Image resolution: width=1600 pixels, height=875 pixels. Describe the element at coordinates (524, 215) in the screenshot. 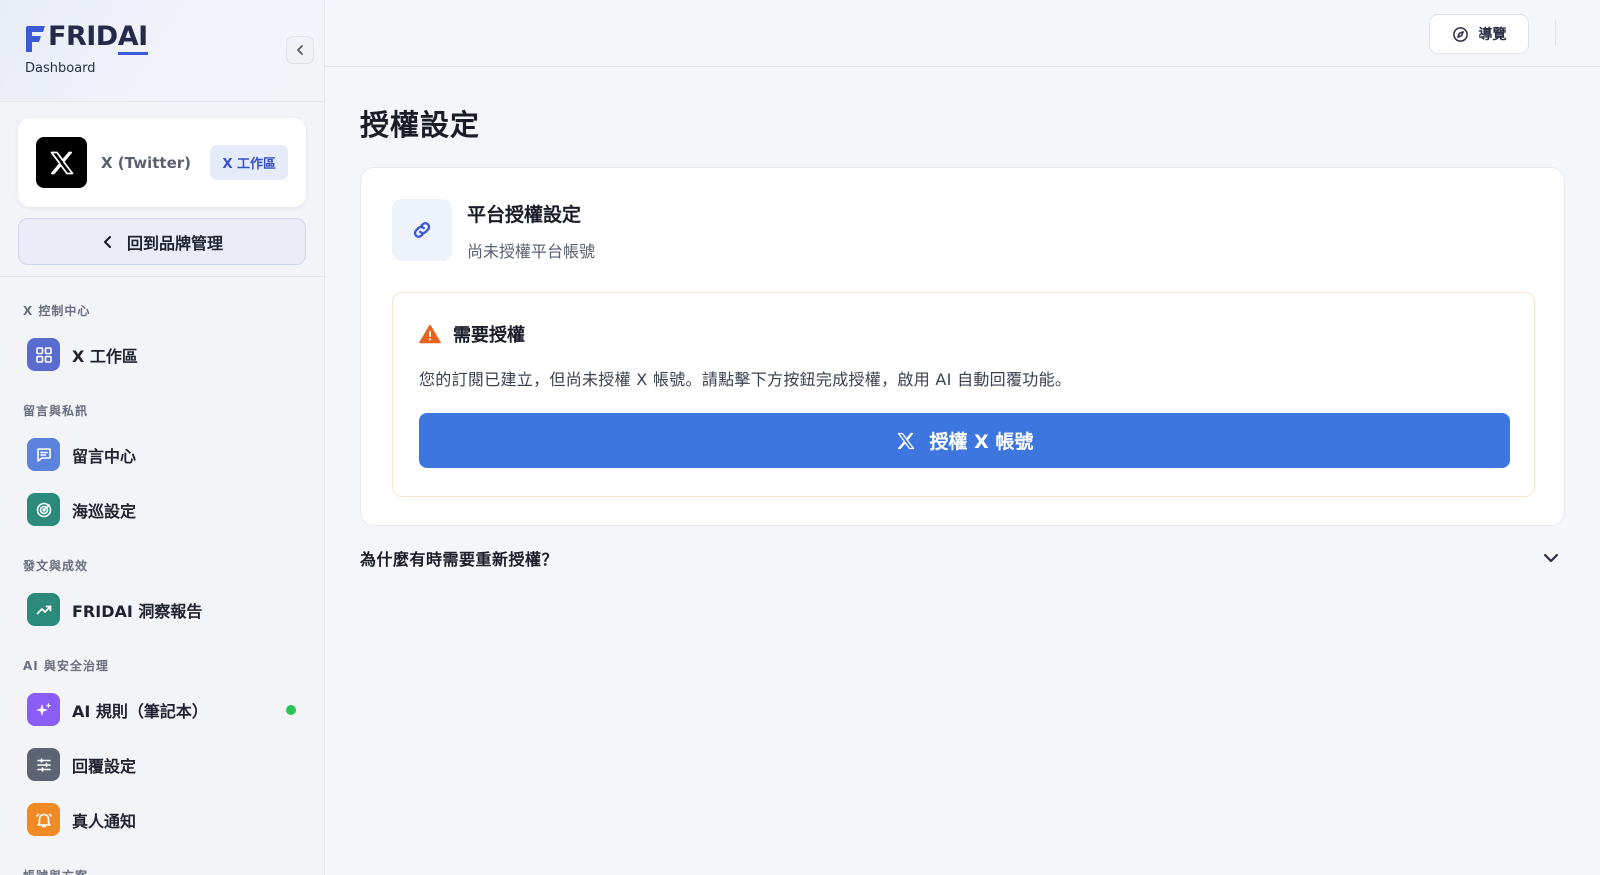

I see `card-heading: 平台授權設定` at that location.